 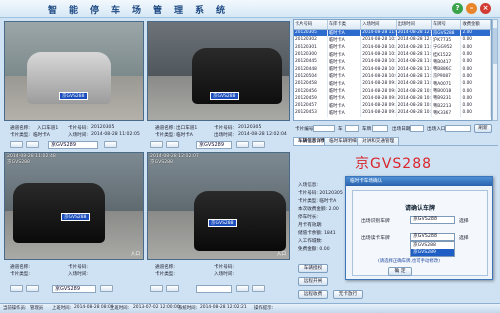 I want to click on plate-dropdown-list: 京GVS288 京GVS289, so click(x=432, y=249).